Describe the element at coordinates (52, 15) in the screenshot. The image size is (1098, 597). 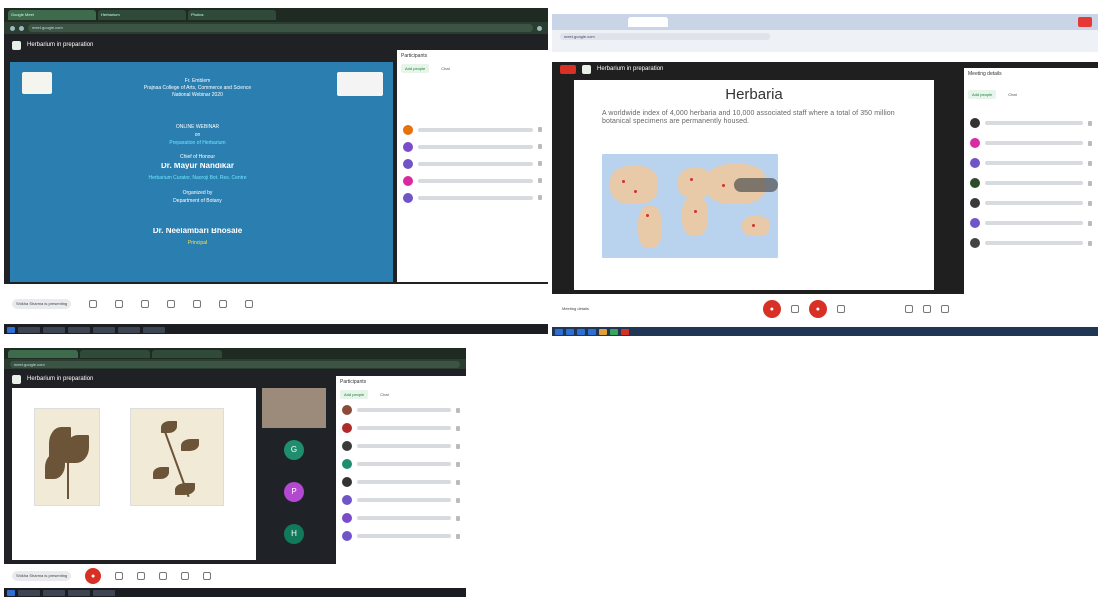
I see `browser-tab: Google Meet` at that location.